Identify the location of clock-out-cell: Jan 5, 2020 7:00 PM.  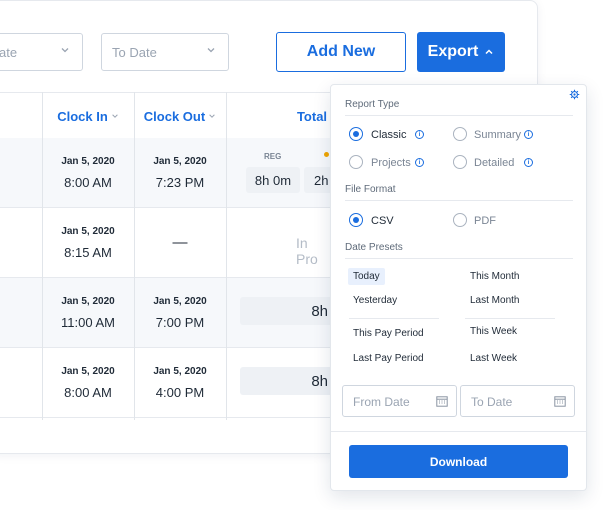
(180, 312).